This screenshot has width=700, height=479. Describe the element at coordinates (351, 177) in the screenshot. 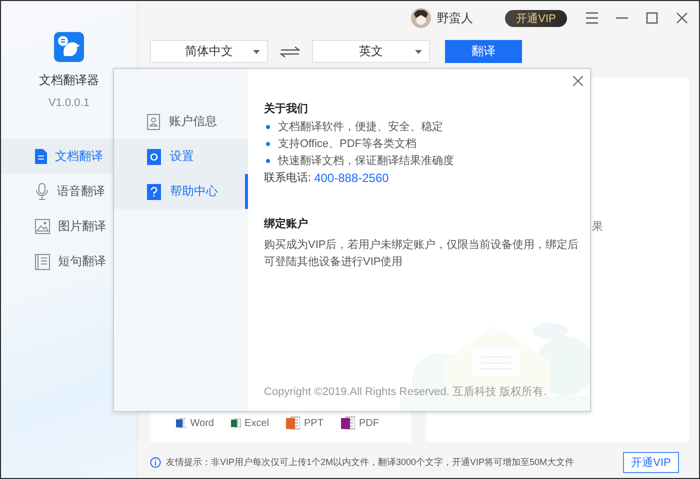

I see `phone-number: 400-888-2560` at that location.